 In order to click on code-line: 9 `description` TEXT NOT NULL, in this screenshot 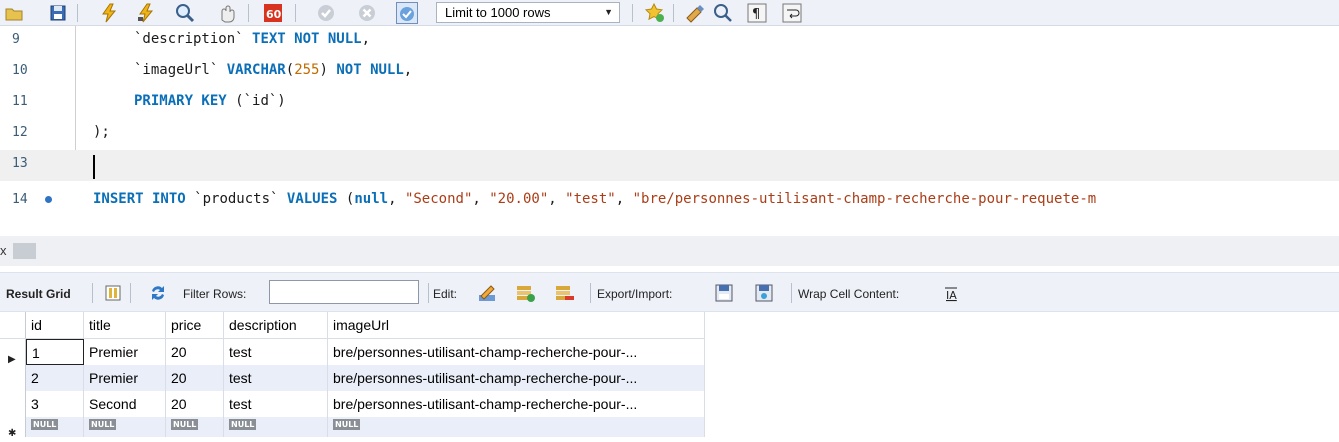, I will do `click(669, 41)`.